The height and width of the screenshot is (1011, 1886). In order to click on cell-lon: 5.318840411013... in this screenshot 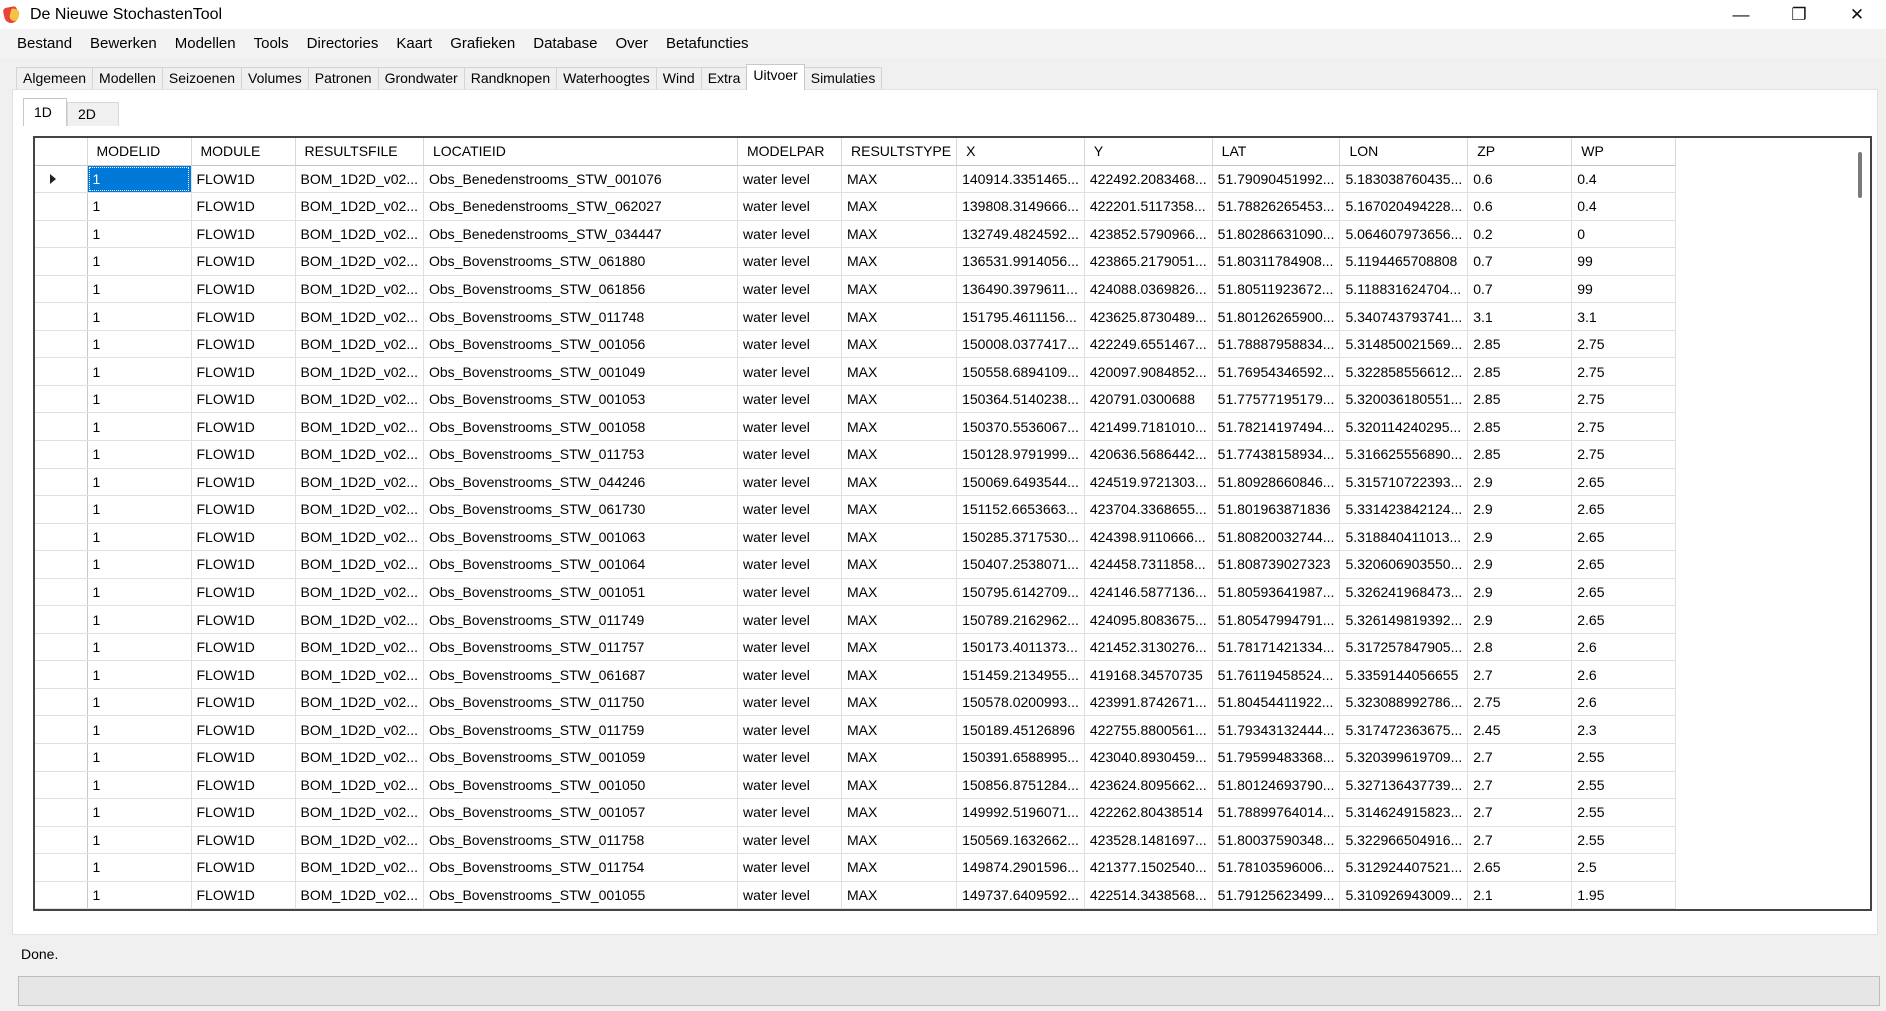, I will do `click(1404, 537)`.